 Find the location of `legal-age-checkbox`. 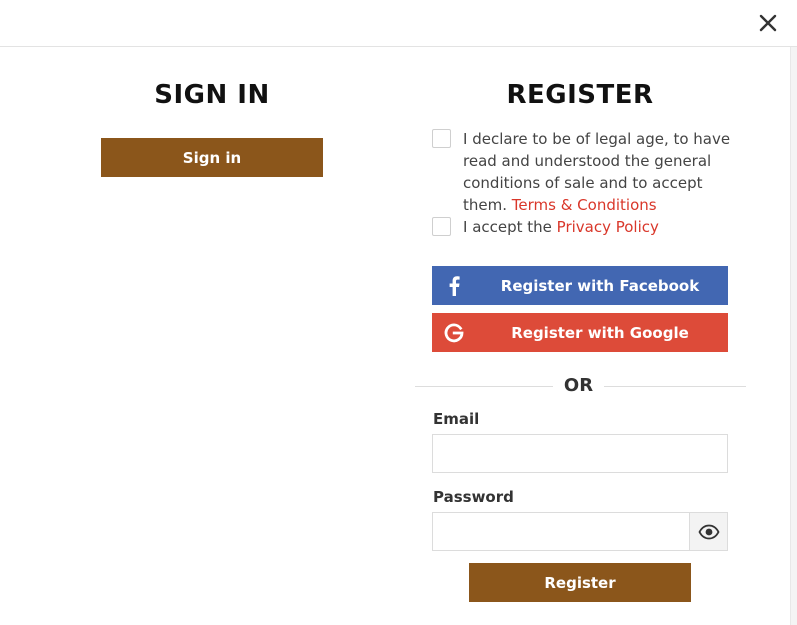

legal-age-checkbox is located at coordinates (441, 138).